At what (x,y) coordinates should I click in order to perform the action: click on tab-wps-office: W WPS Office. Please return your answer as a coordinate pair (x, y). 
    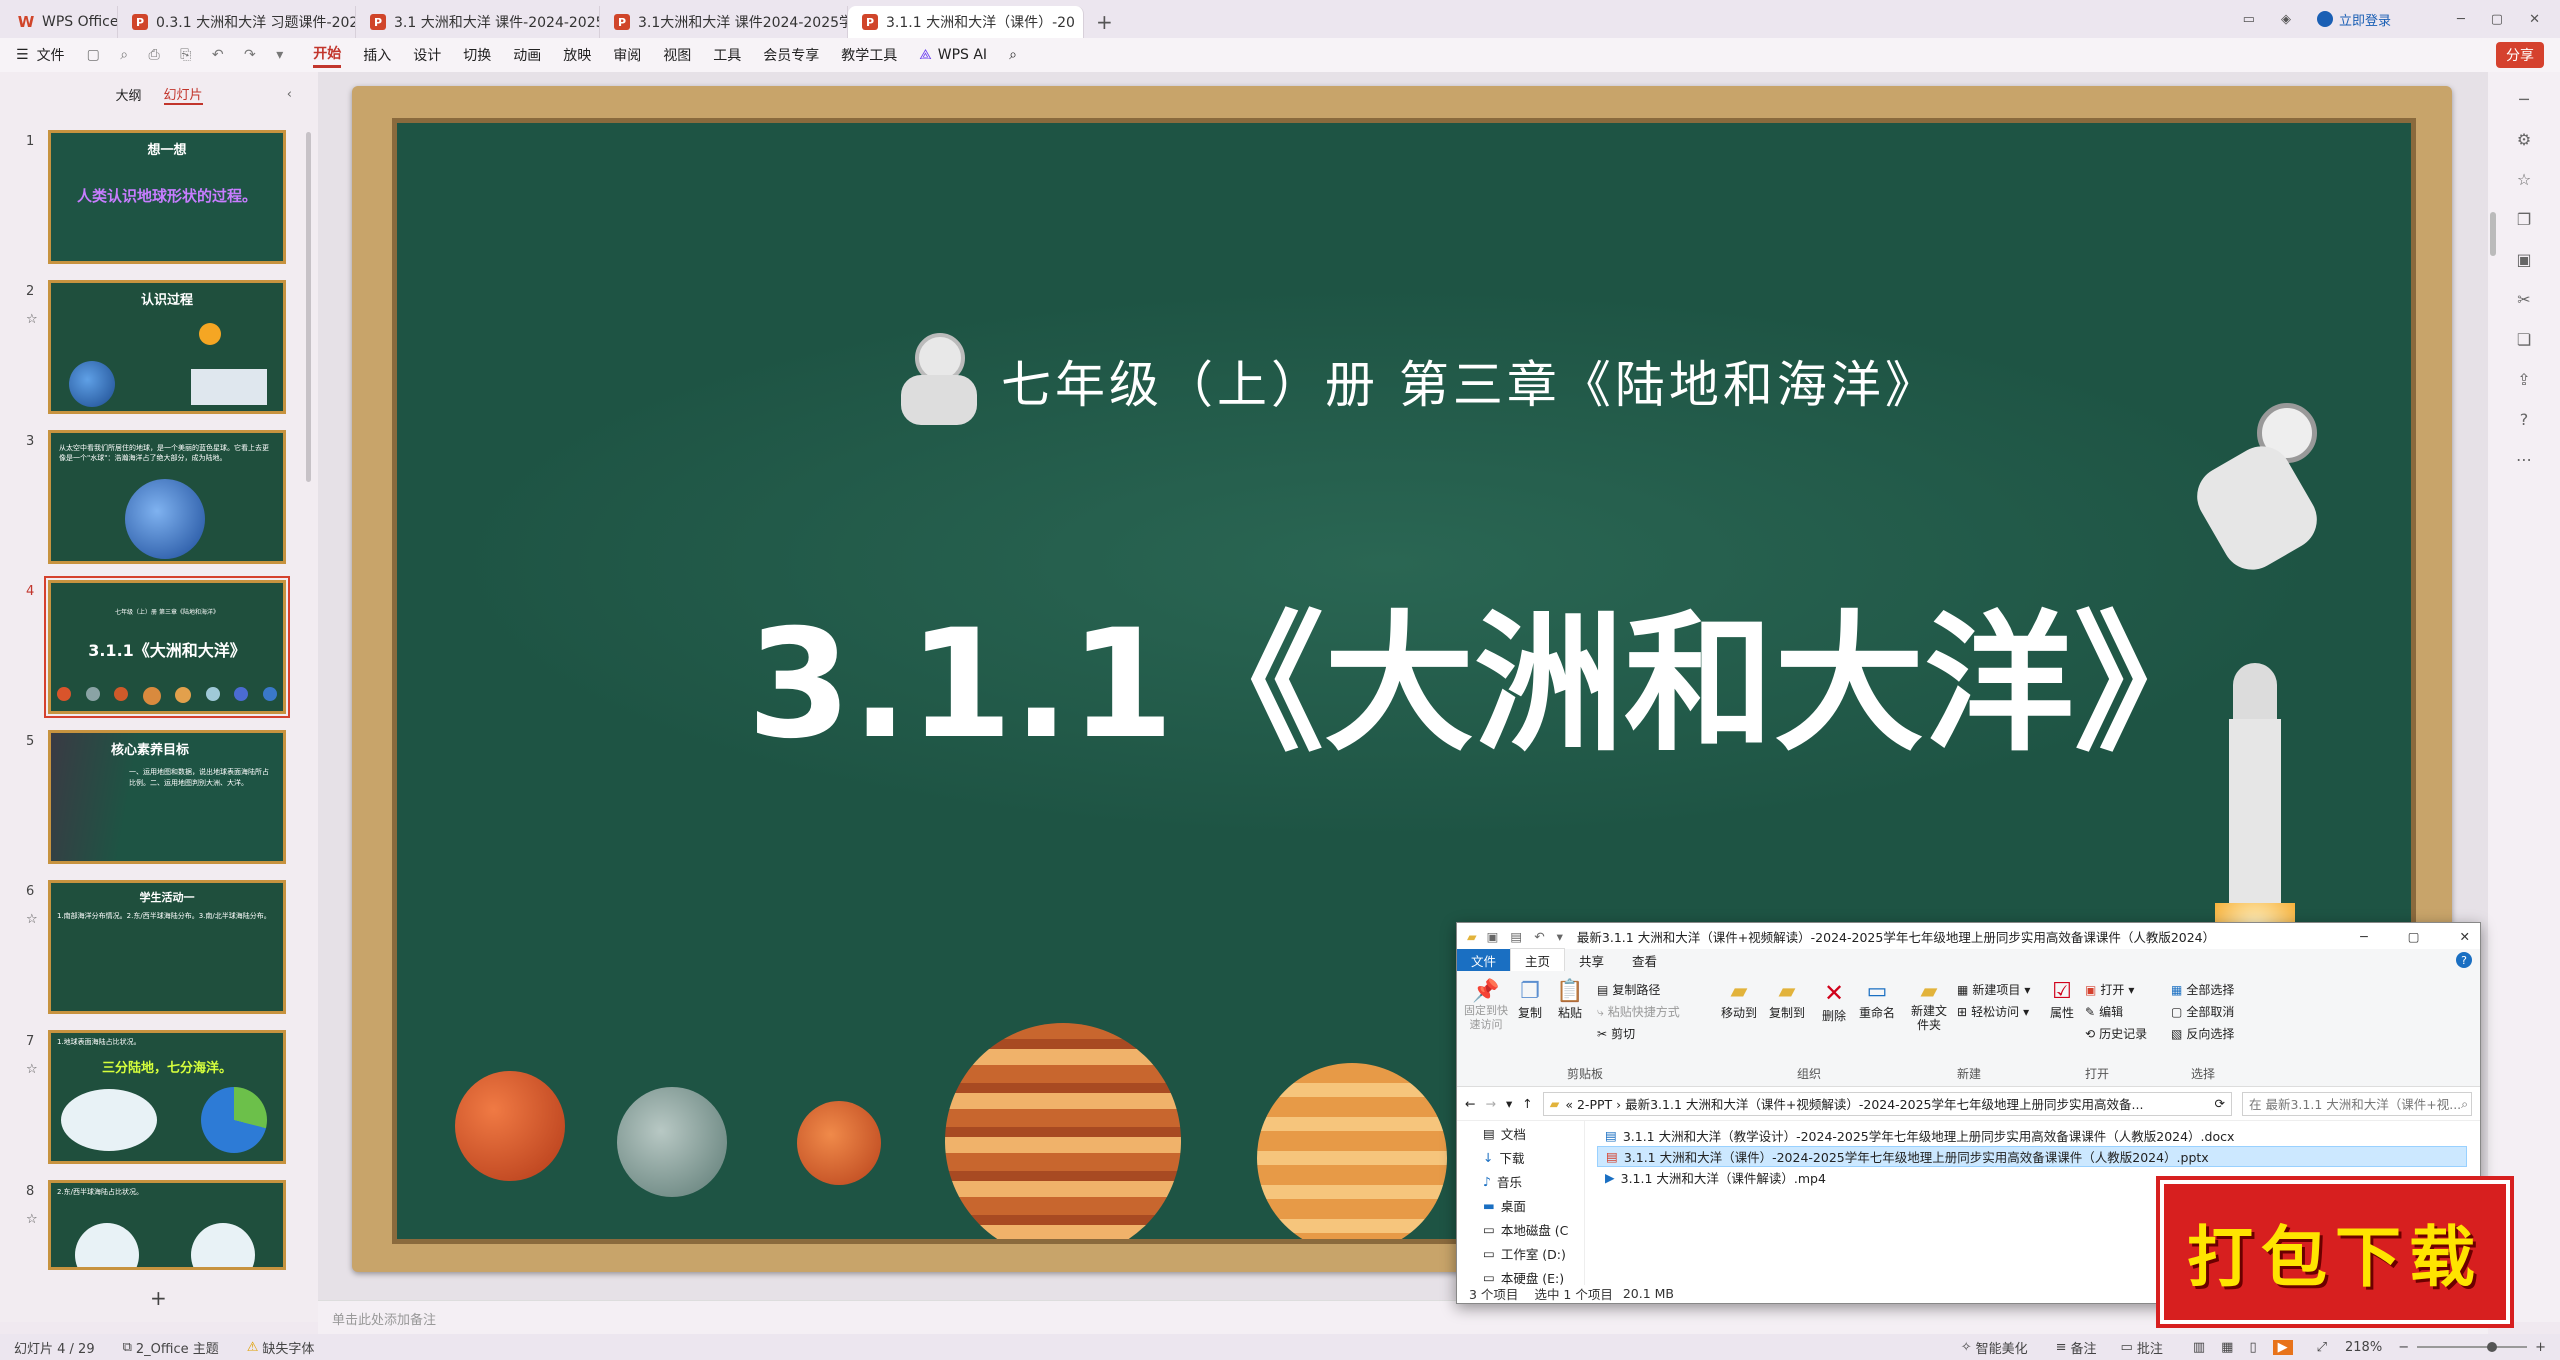
    Looking at the image, I should click on (59, 22).